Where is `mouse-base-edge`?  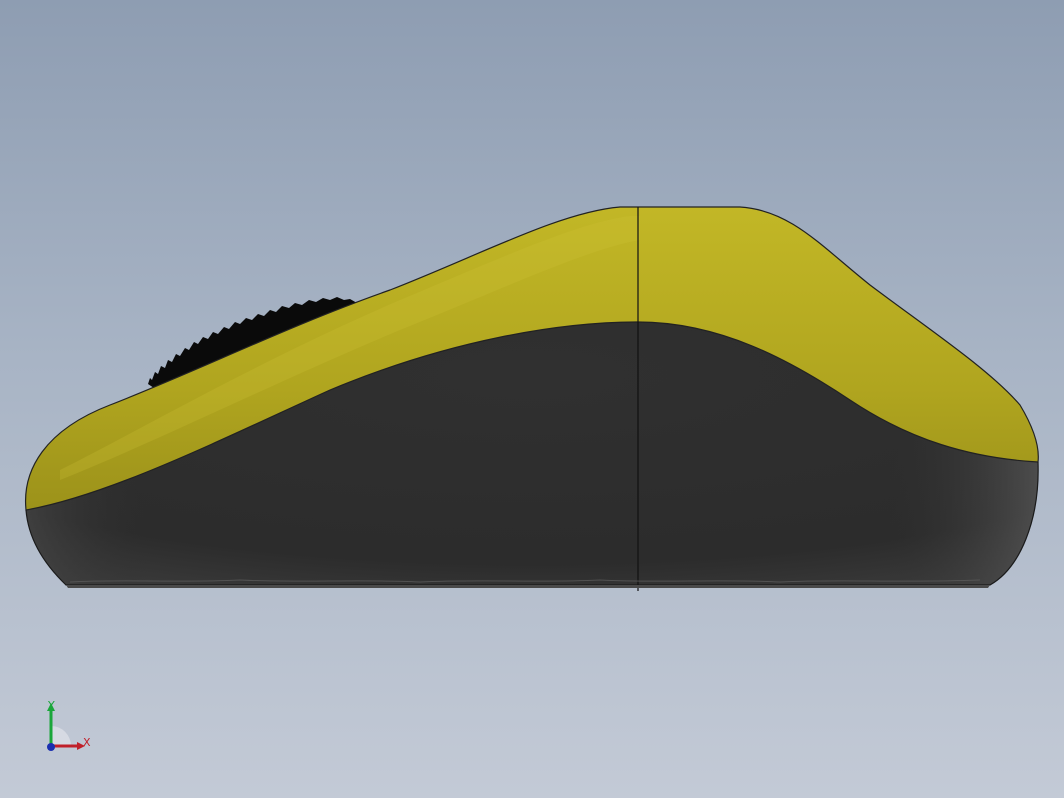 mouse-base-edge is located at coordinates (528, 586).